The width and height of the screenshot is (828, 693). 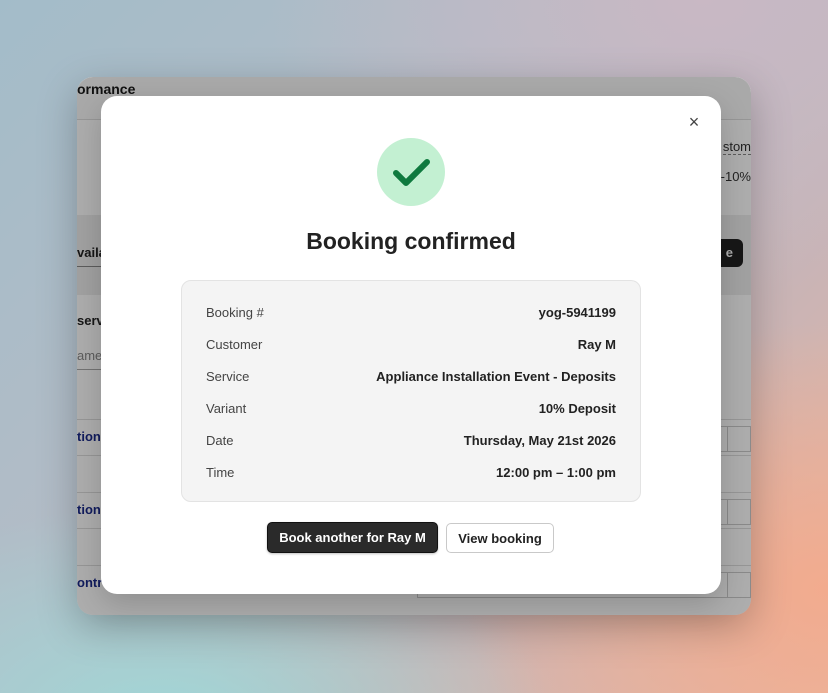 What do you see at coordinates (539, 440) in the screenshot?
I see `date-value: Thursday, May 21st 2026` at bounding box center [539, 440].